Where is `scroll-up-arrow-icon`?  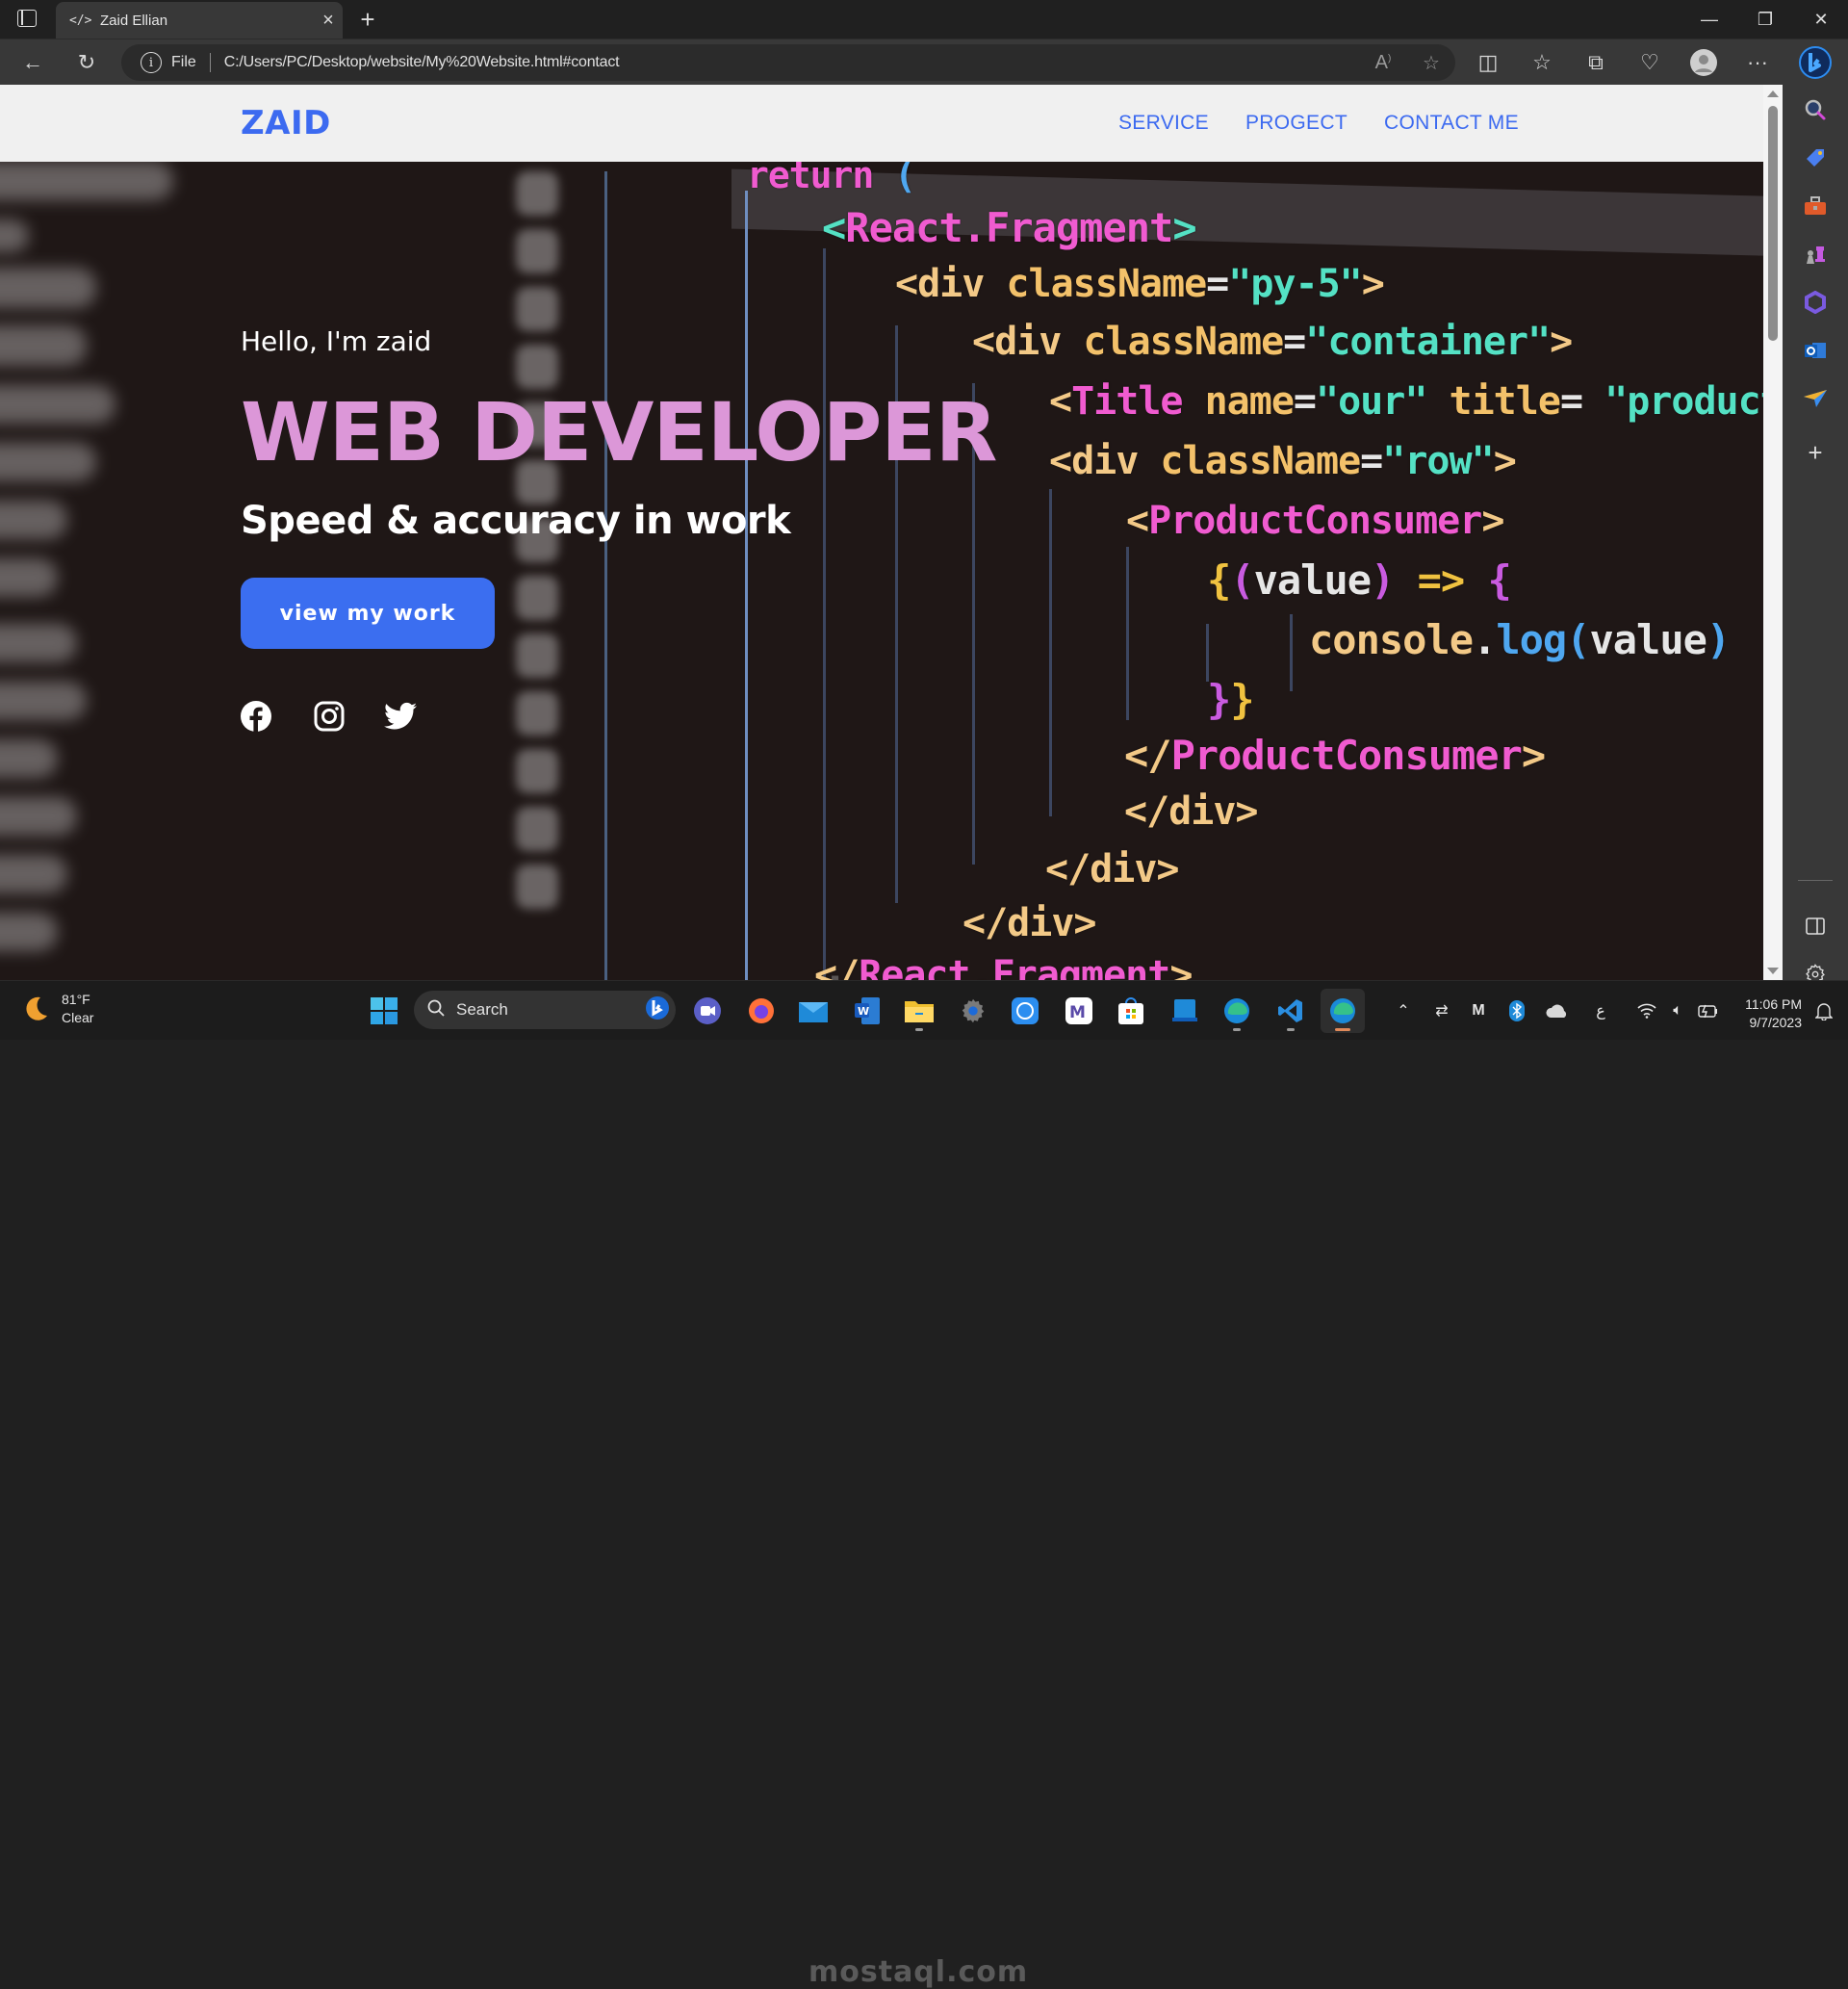 scroll-up-arrow-icon is located at coordinates (1773, 93).